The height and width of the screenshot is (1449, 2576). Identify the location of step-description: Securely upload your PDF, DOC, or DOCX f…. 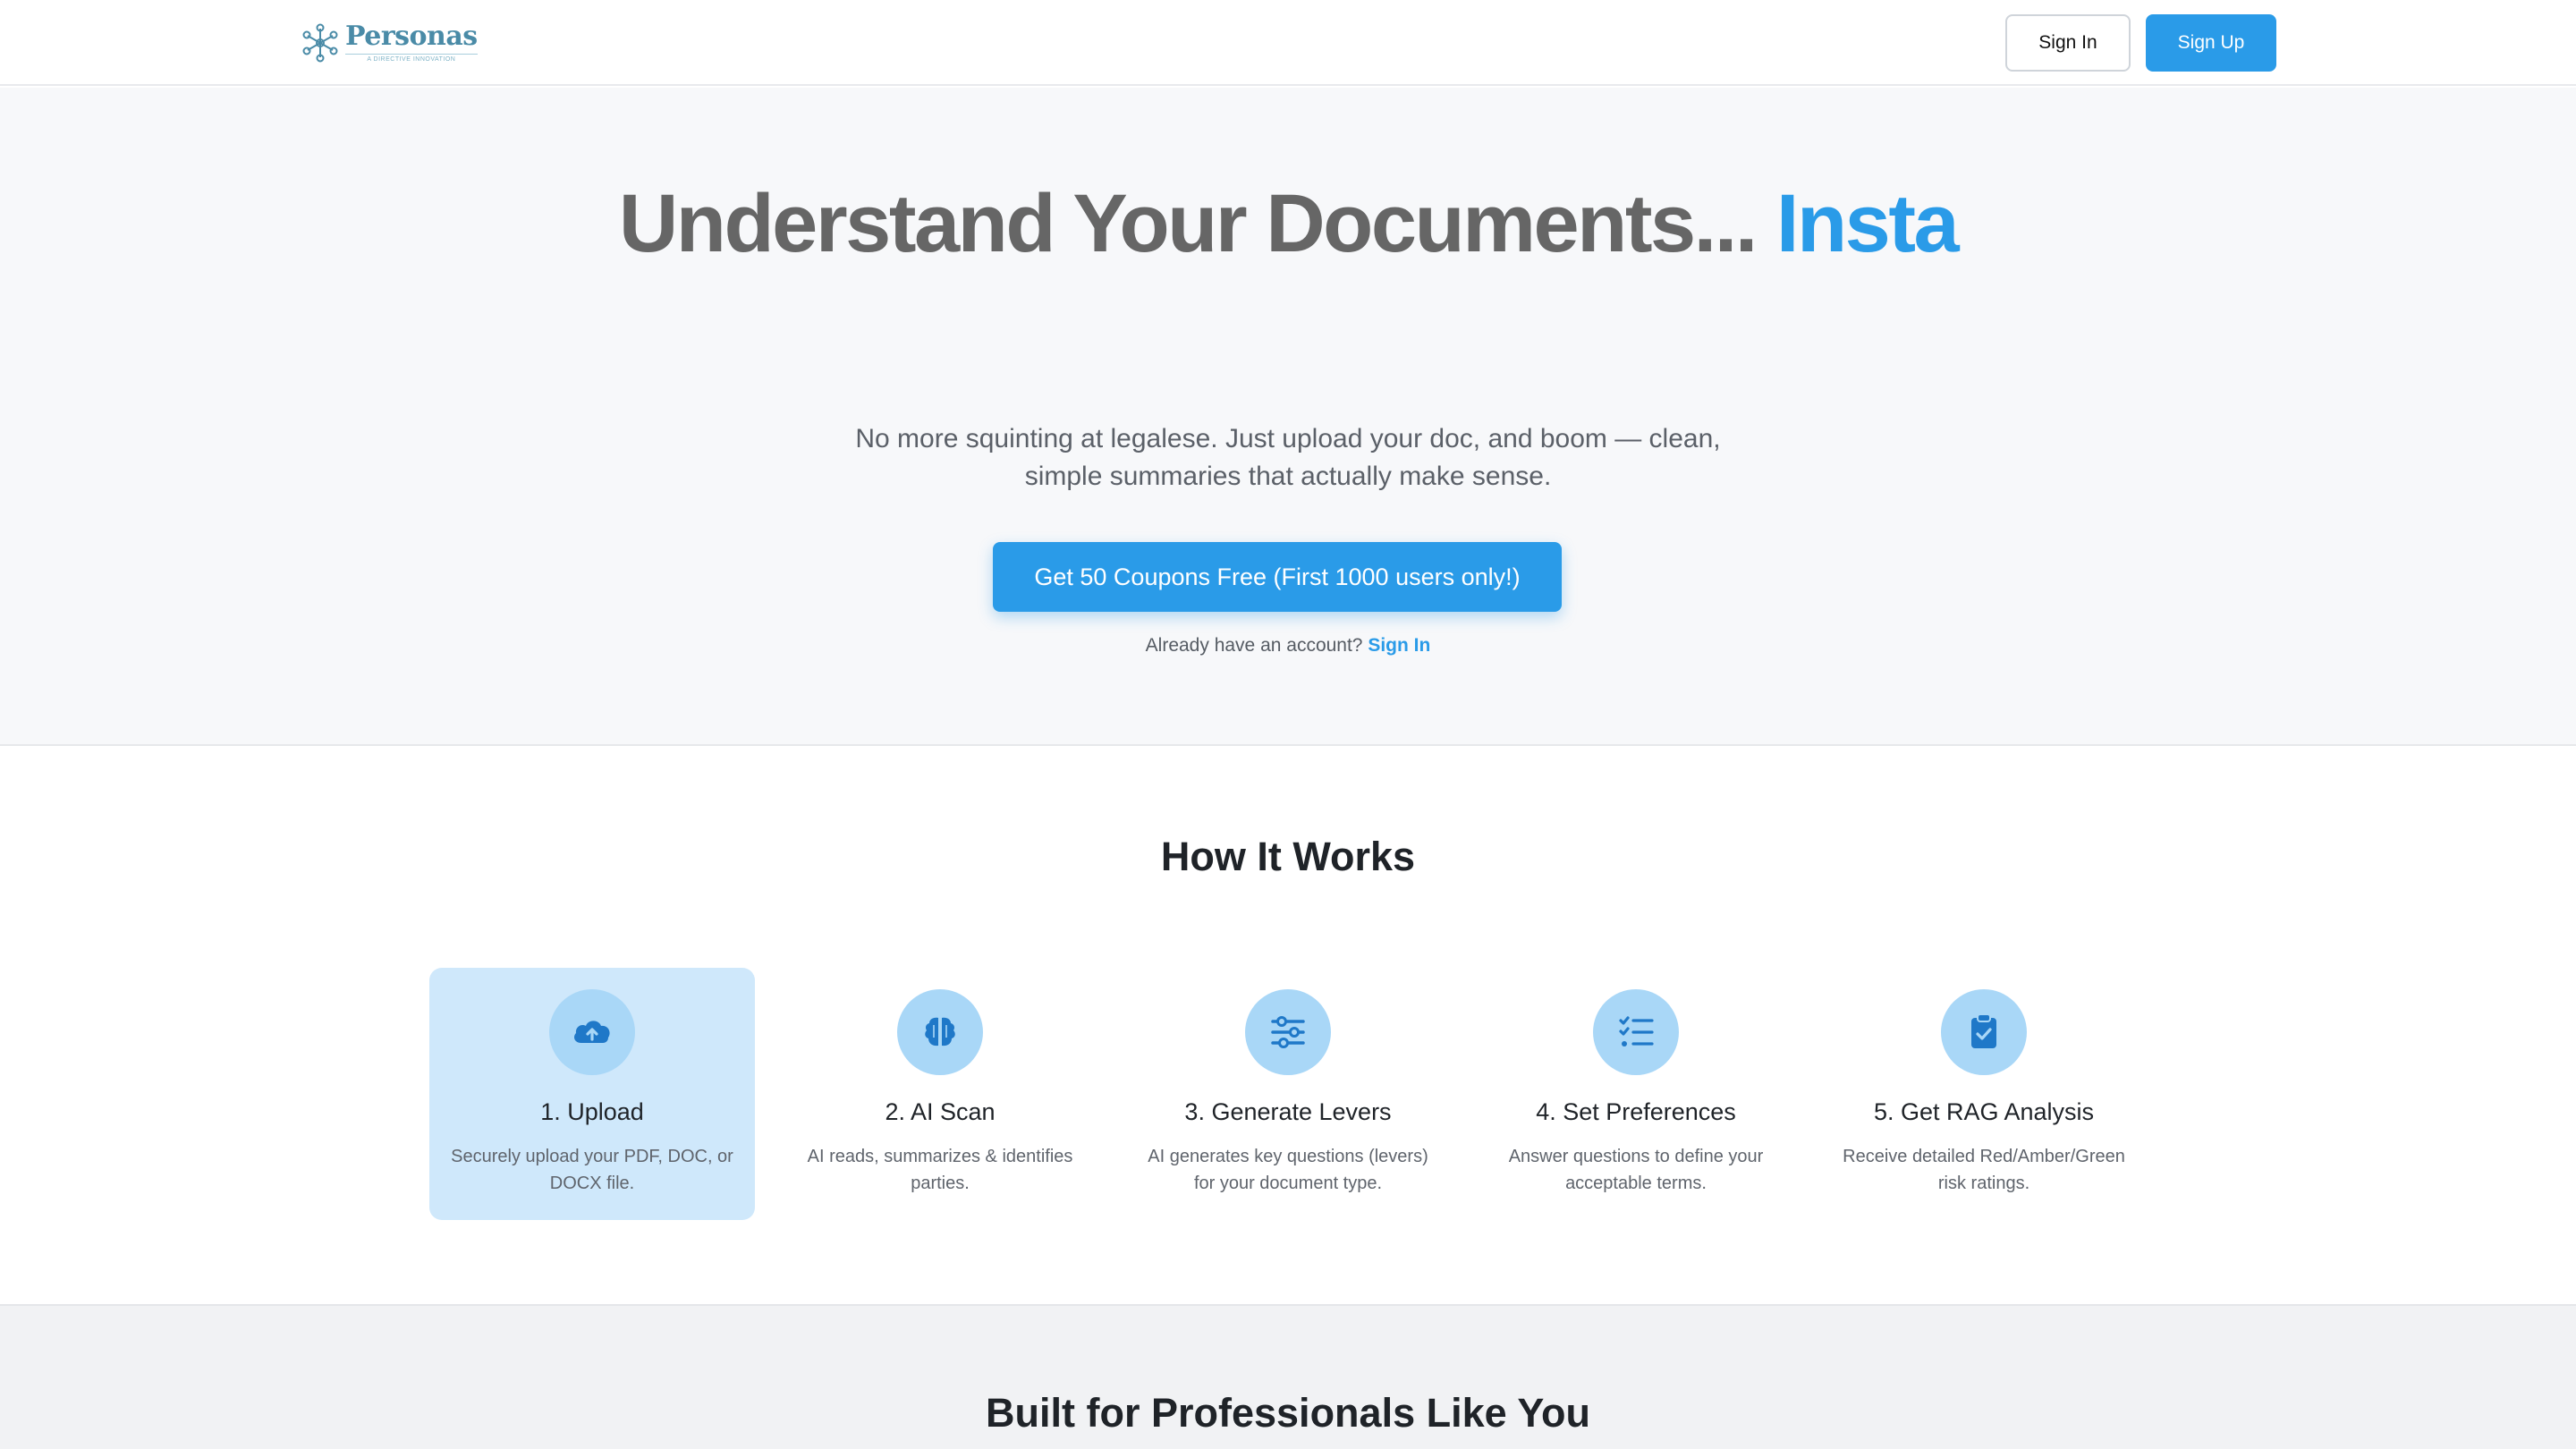
(592, 1170).